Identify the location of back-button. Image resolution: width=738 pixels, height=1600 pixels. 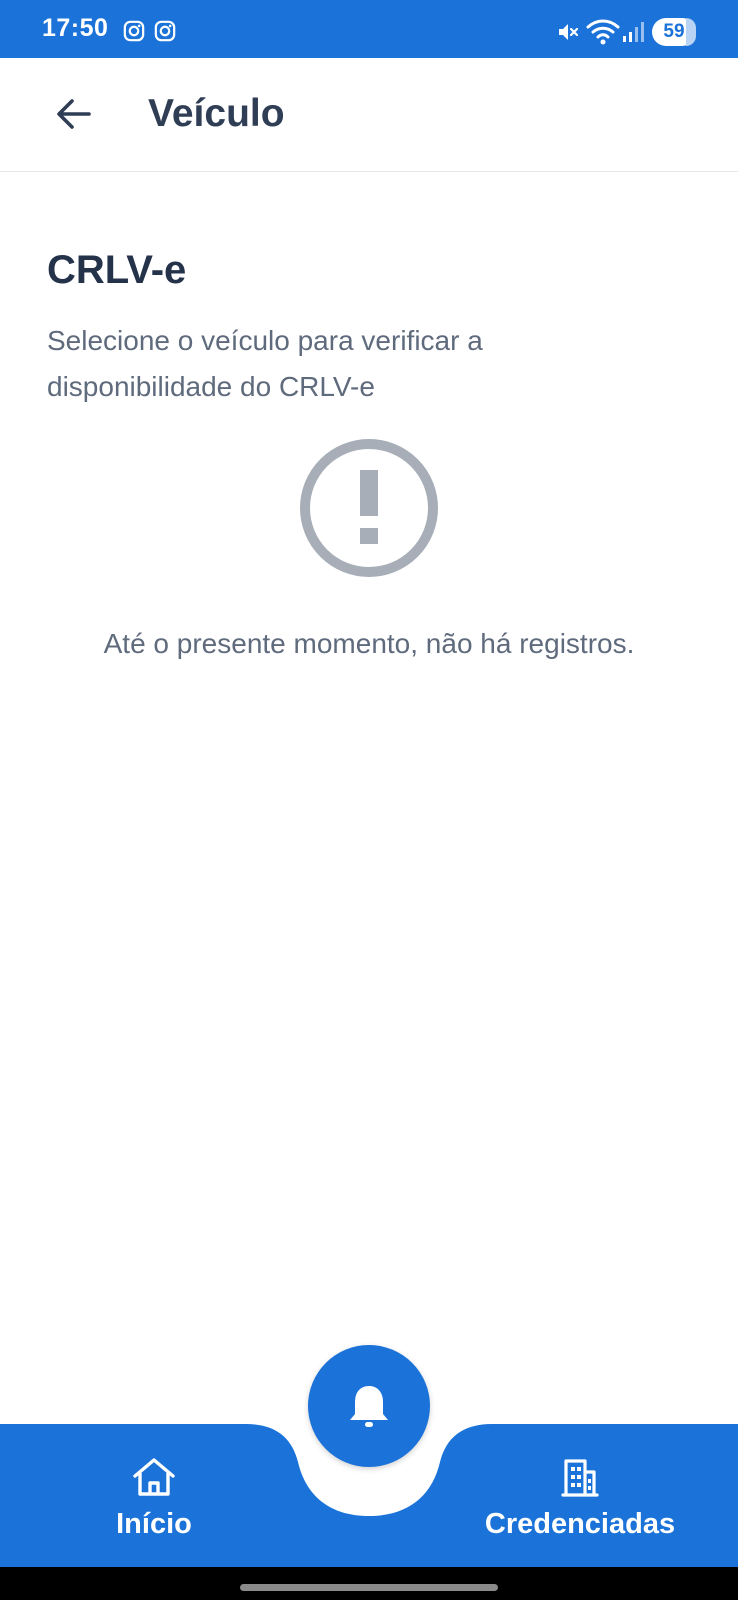
(74, 114).